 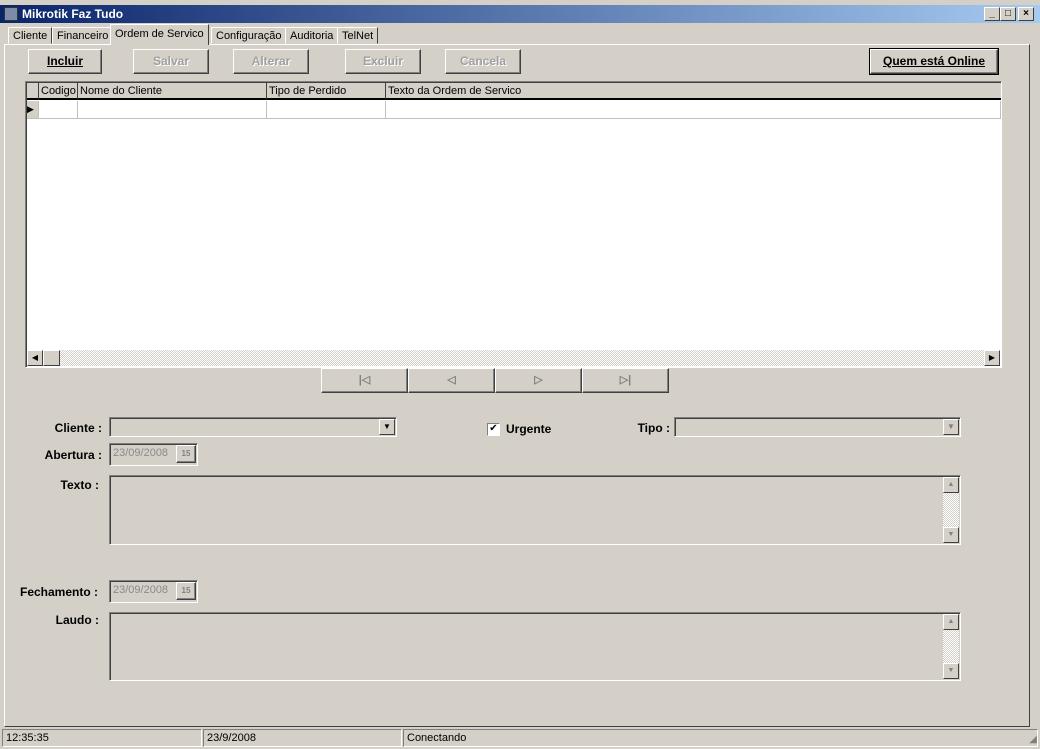 What do you see at coordinates (58, 91) in the screenshot?
I see `column-header-codigo: Codigo` at bounding box center [58, 91].